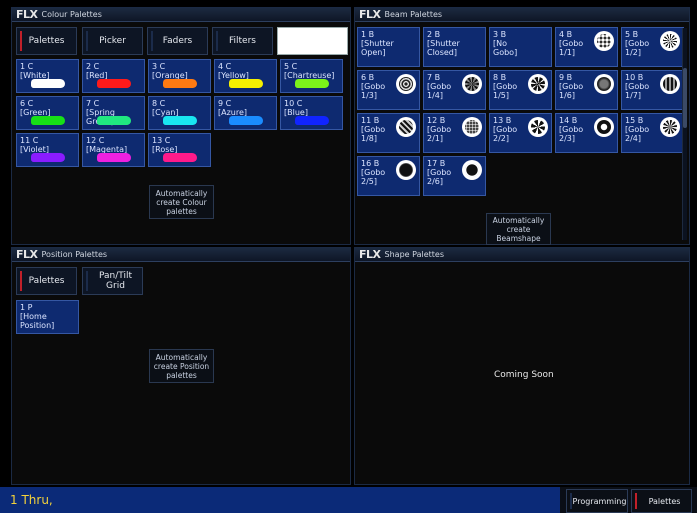  What do you see at coordinates (454, 133) in the screenshot?
I see `beam-palette-tile: 12 B [Gobo 2/1]` at bounding box center [454, 133].